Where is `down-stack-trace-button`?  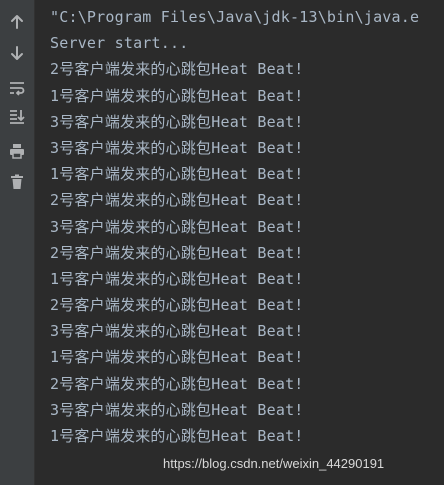 down-stack-trace-button is located at coordinates (17, 53).